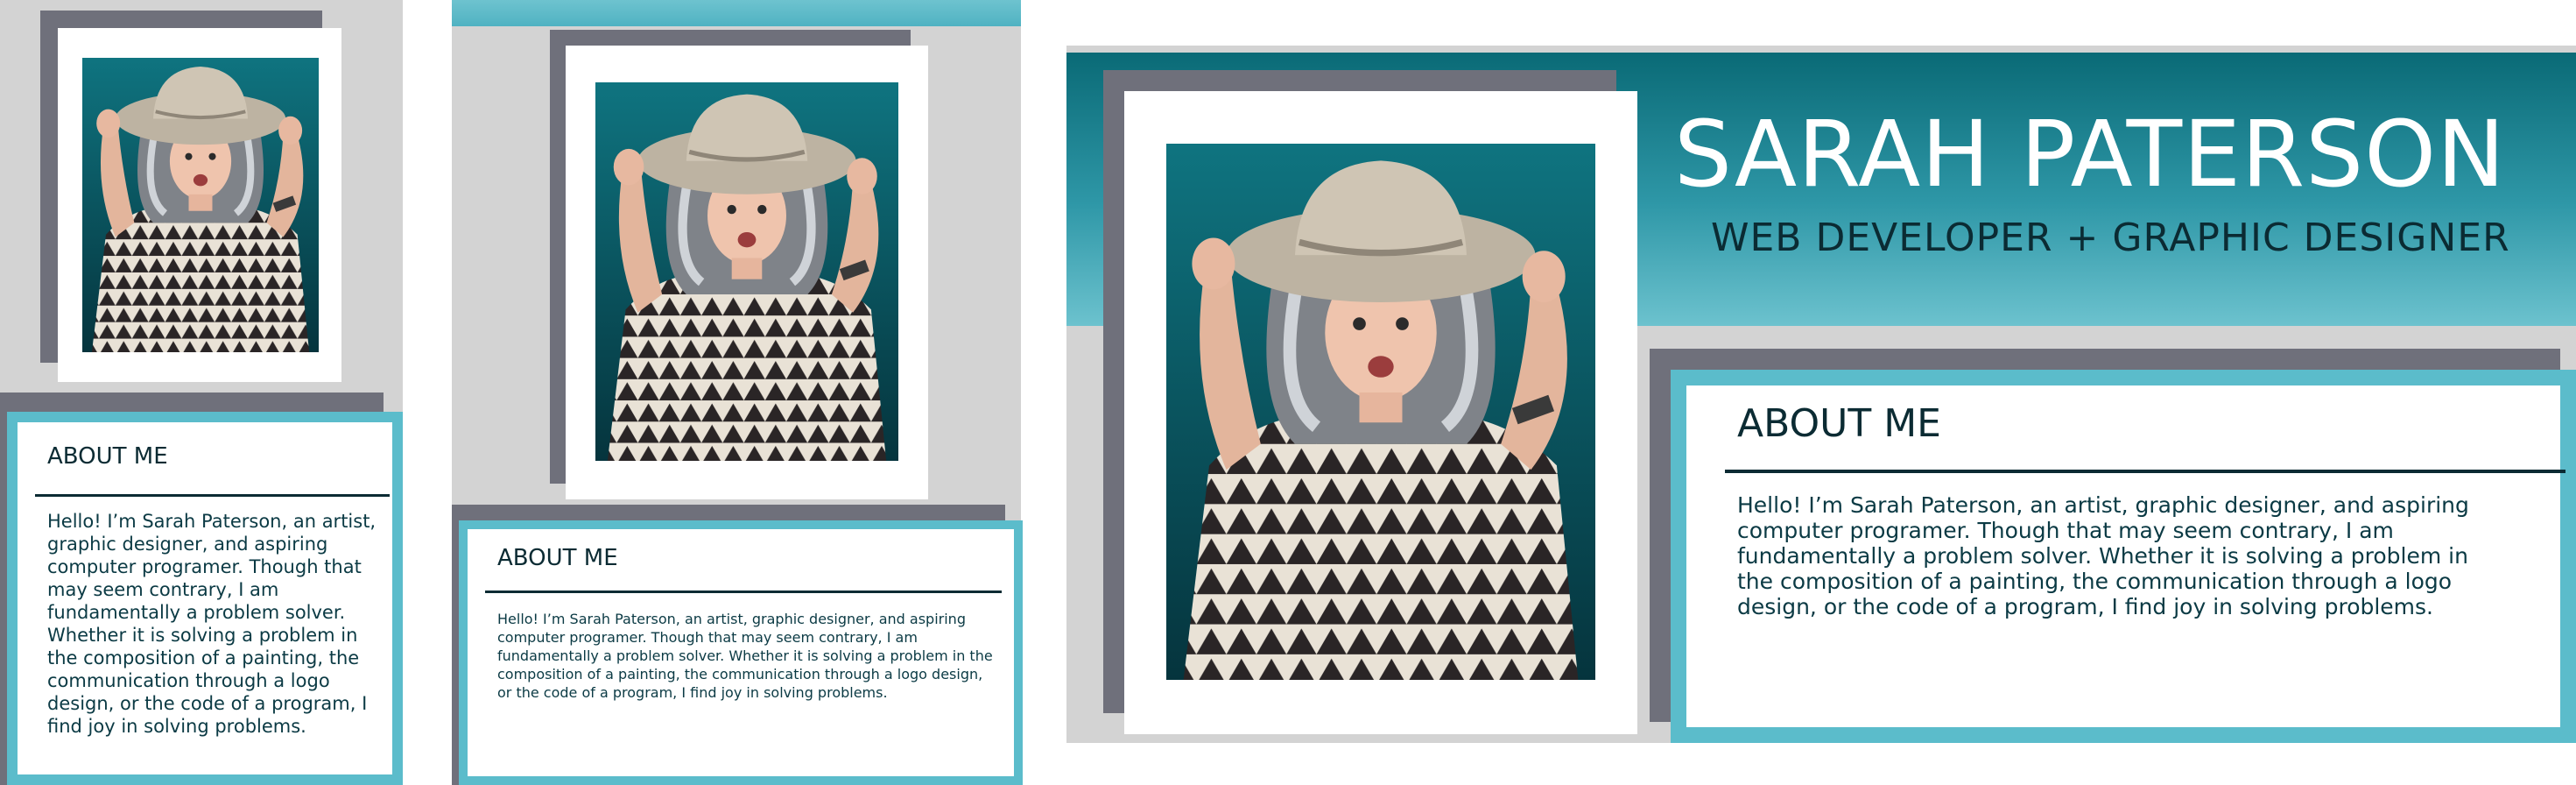 The image size is (2576, 785). What do you see at coordinates (2090, 154) in the screenshot?
I see `page-title: SARAH PATERSON` at bounding box center [2090, 154].